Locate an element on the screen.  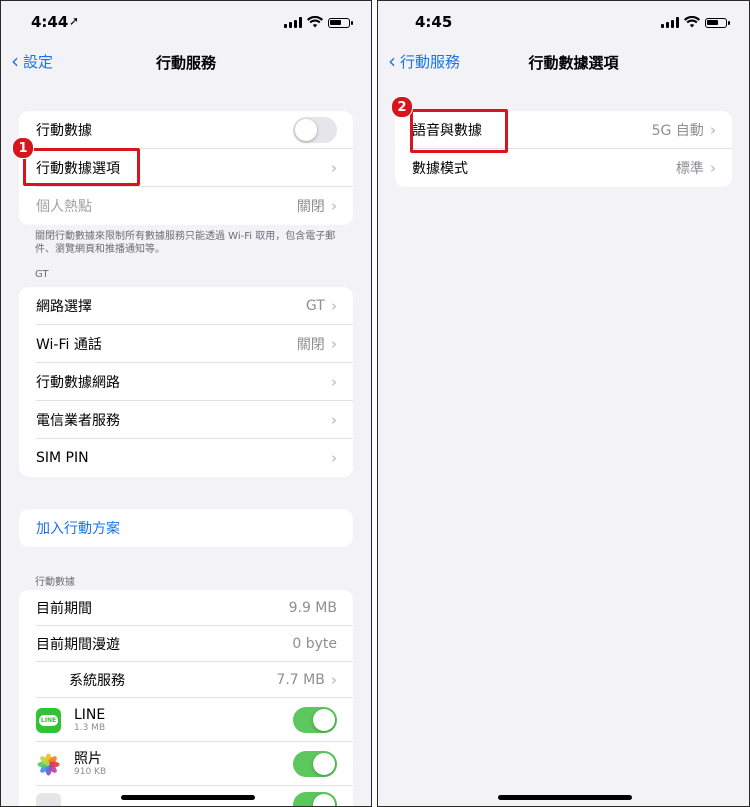
page-title: 行動數據選項 is located at coordinates (573, 63).